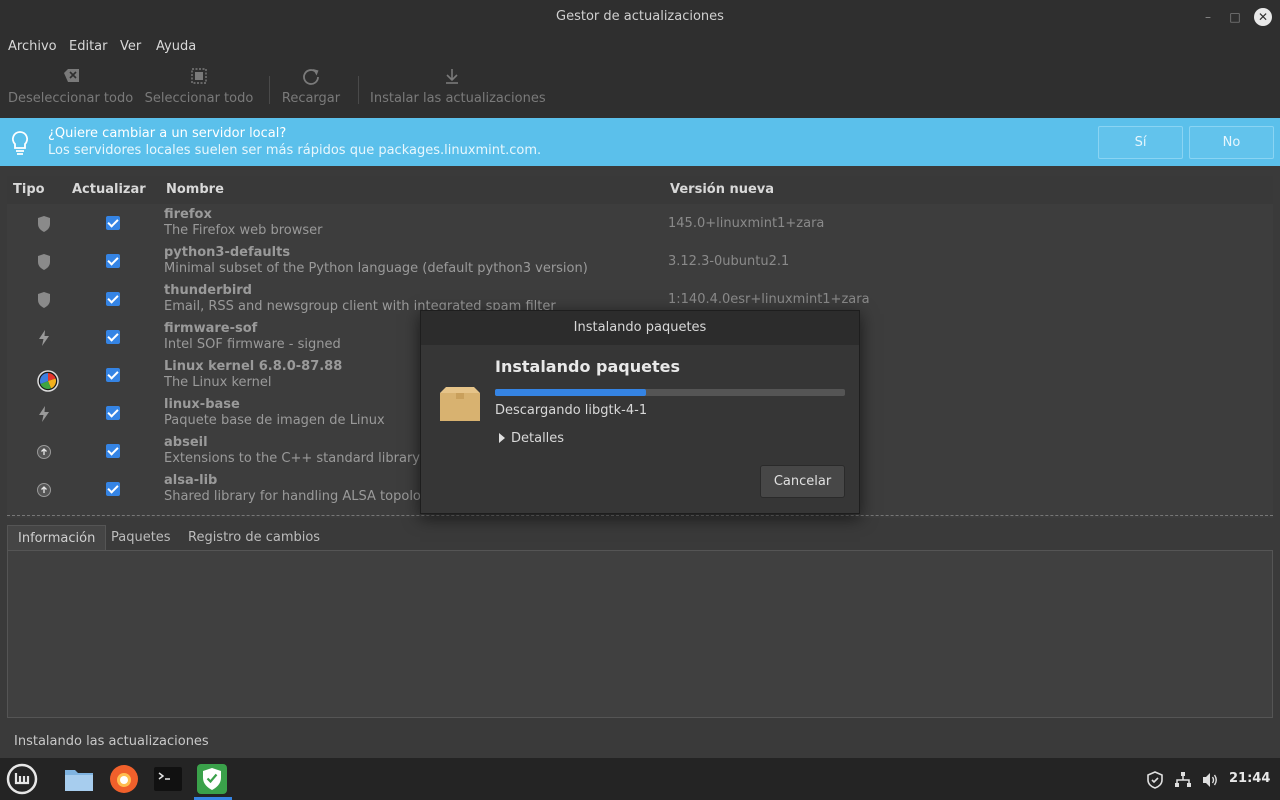  I want to click on package-name: python3-defaults, so click(227, 252).